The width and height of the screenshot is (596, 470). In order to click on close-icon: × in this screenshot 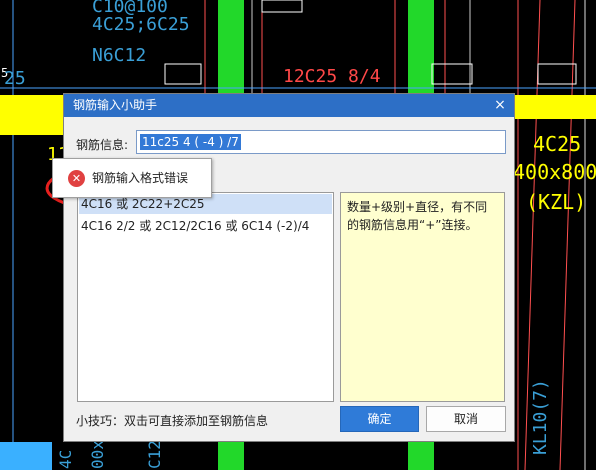, I will do `click(500, 105)`.